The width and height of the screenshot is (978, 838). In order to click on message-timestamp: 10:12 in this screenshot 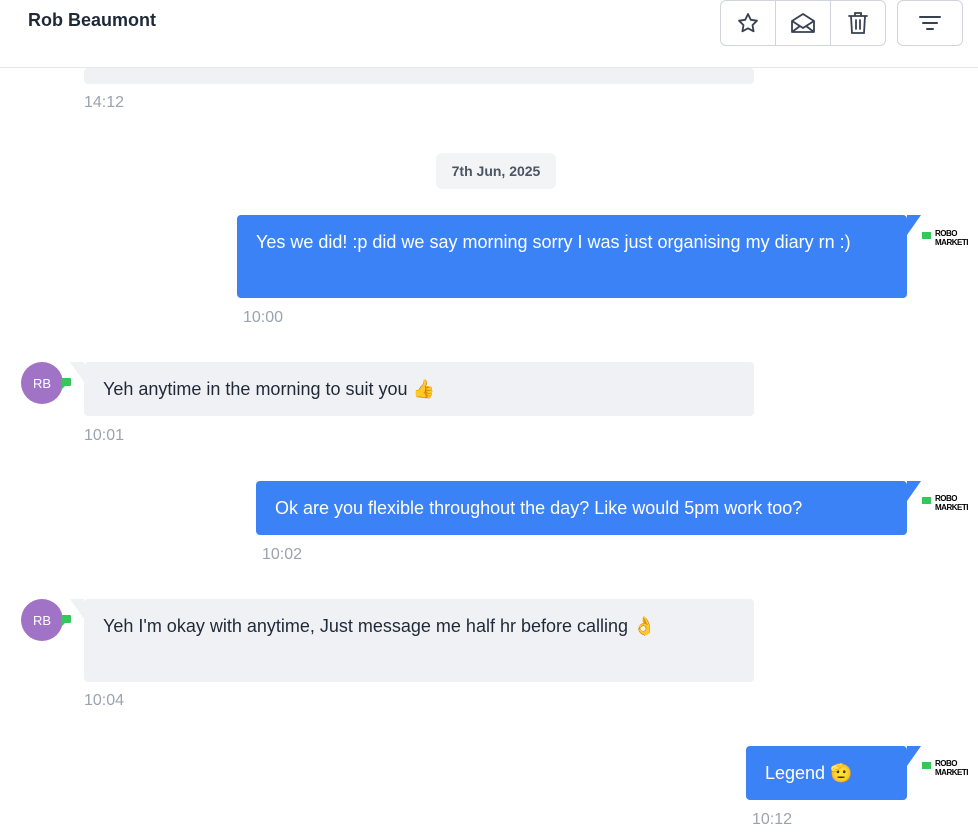, I will do `click(772, 819)`.